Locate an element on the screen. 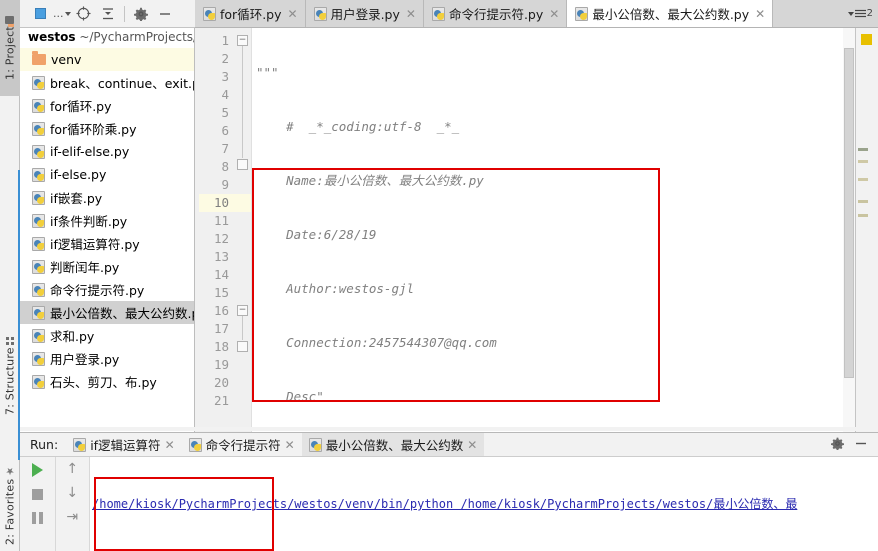 This screenshot has width=878, height=551. line-number: 16 is located at coordinates (221, 310).